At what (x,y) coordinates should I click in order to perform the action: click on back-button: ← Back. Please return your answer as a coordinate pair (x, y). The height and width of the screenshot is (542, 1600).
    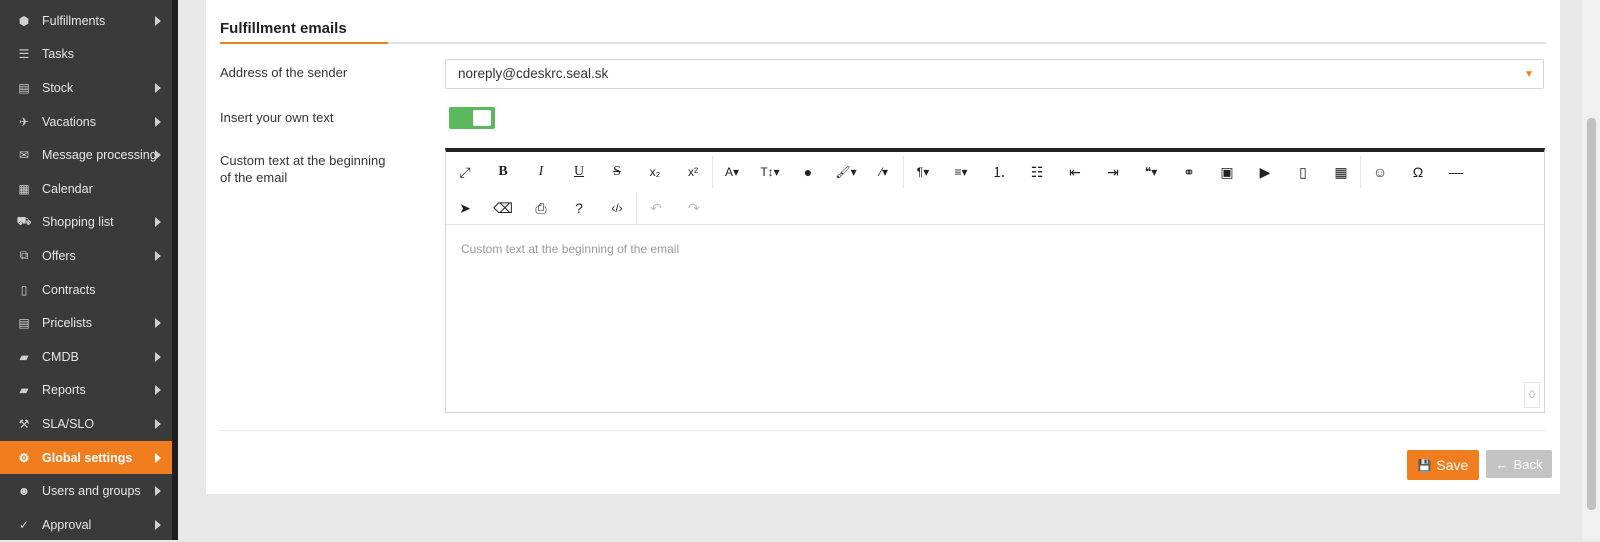
    Looking at the image, I should click on (1519, 464).